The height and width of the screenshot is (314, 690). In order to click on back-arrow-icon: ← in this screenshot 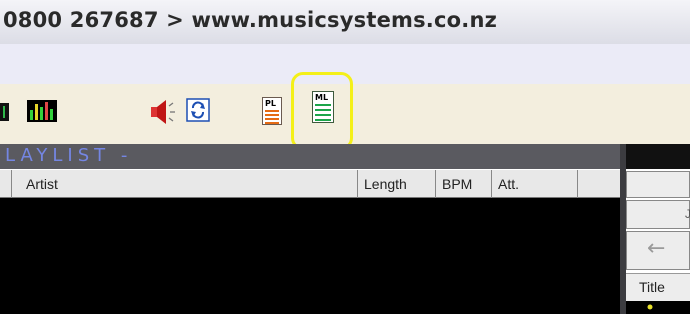, I will do `click(656, 248)`.